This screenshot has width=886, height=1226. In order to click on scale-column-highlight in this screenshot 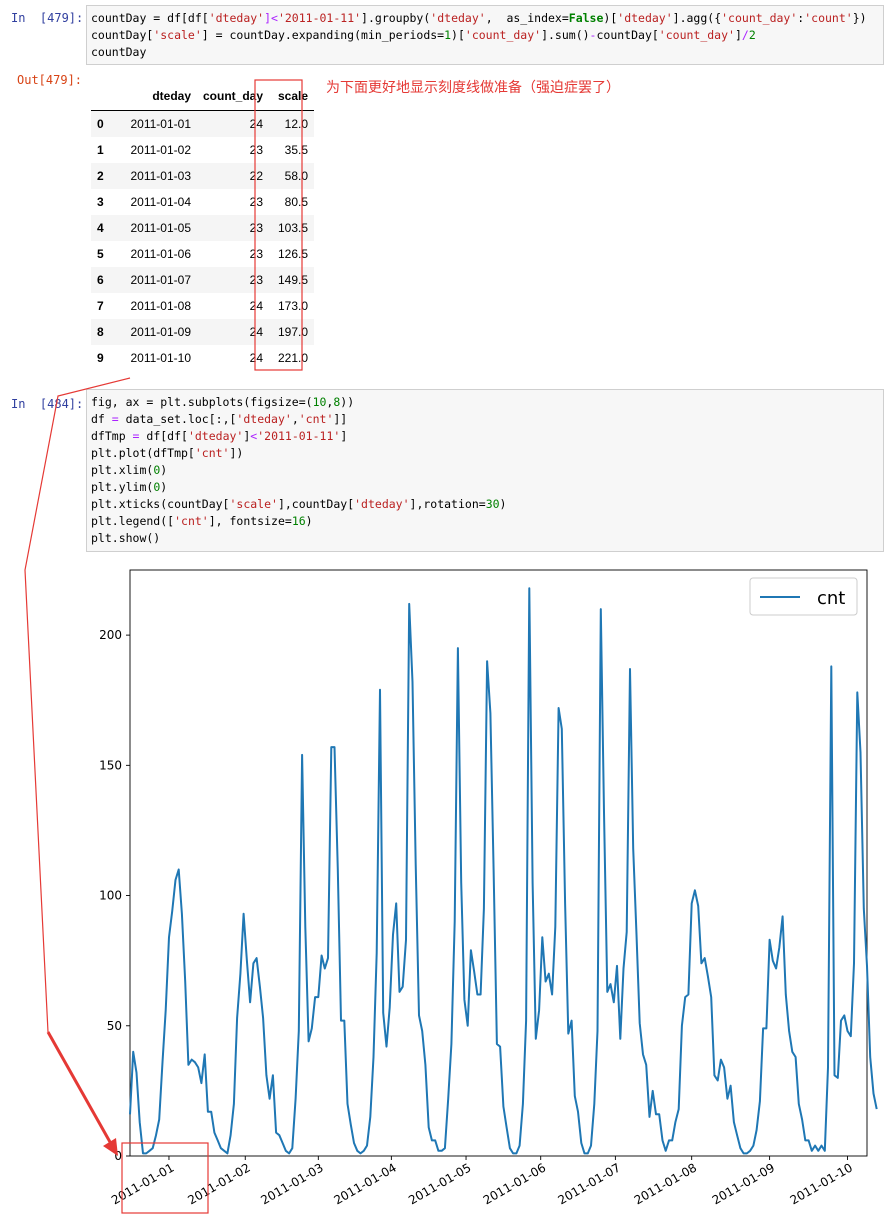, I will do `click(278, 225)`.